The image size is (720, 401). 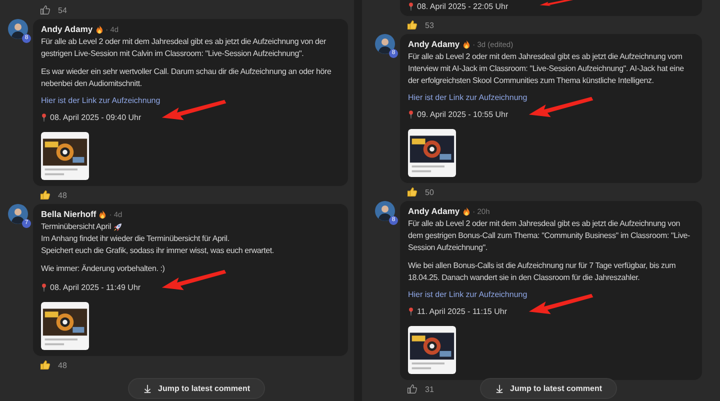 What do you see at coordinates (135, 239) in the screenshot?
I see `comment-text: Im Anhang findet ihr wieder die Terminübersicht für April.` at bounding box center [135, 239].